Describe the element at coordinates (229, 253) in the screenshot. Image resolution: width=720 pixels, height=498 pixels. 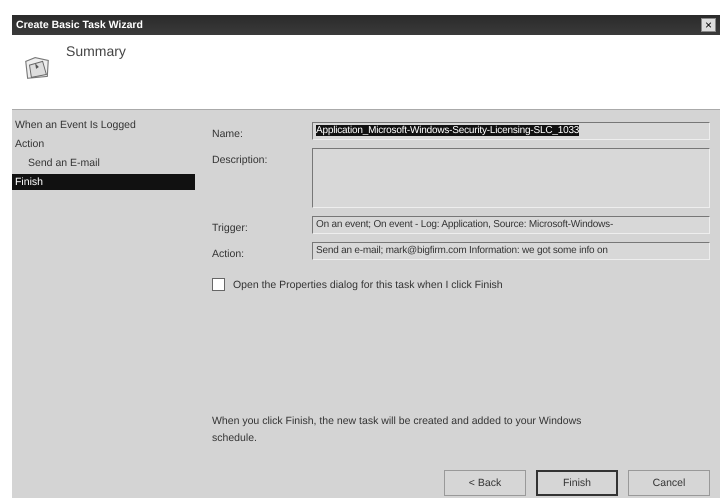
I see `field-label: Action:` at that location.